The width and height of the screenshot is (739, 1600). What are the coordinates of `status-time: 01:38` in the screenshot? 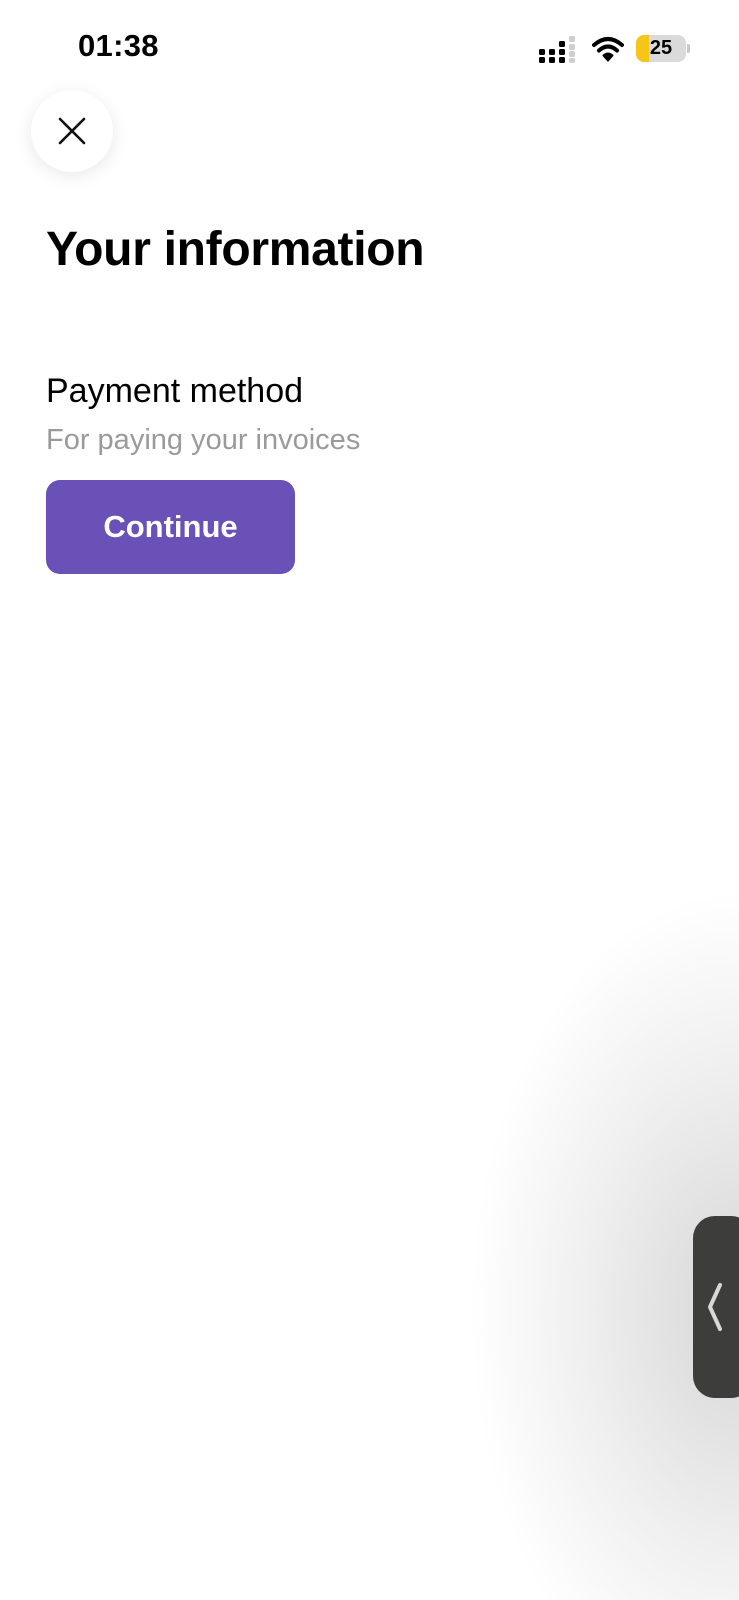 It's located at (118, 45).